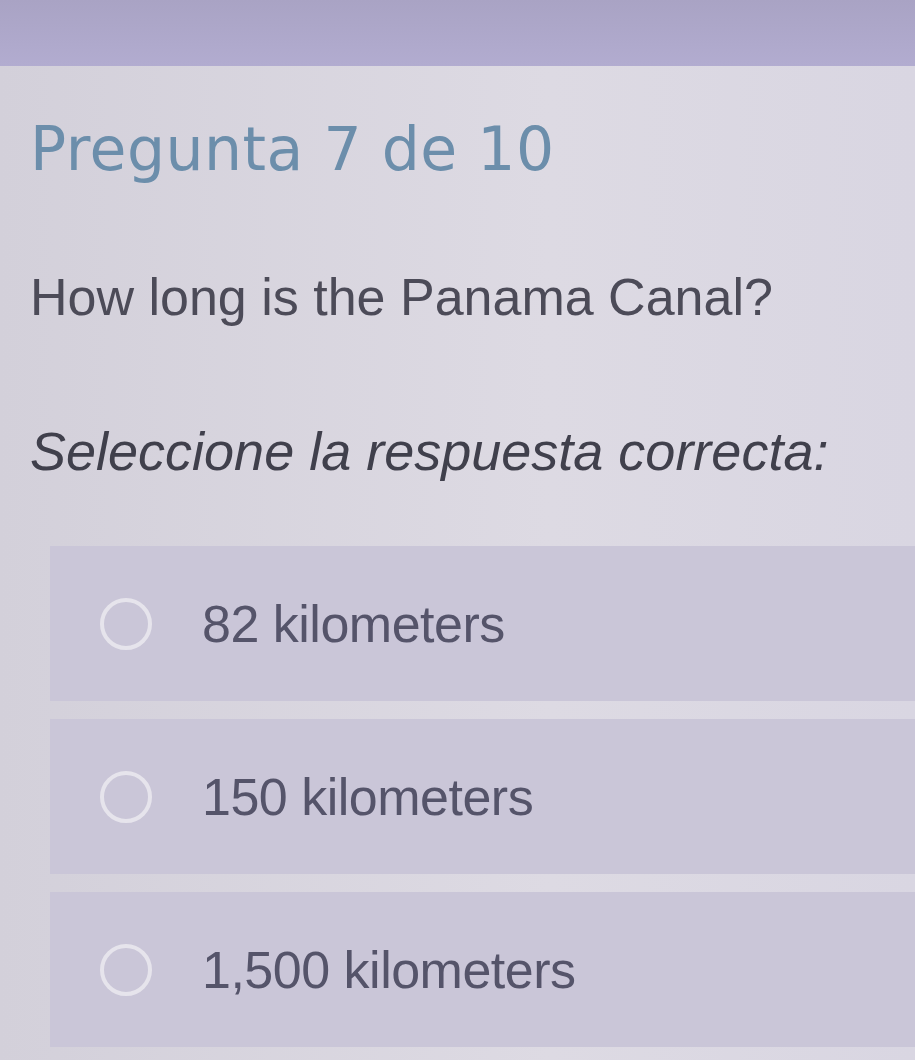  I want to click on question-text: How long is the Panama Canal?, so click(401, 297).